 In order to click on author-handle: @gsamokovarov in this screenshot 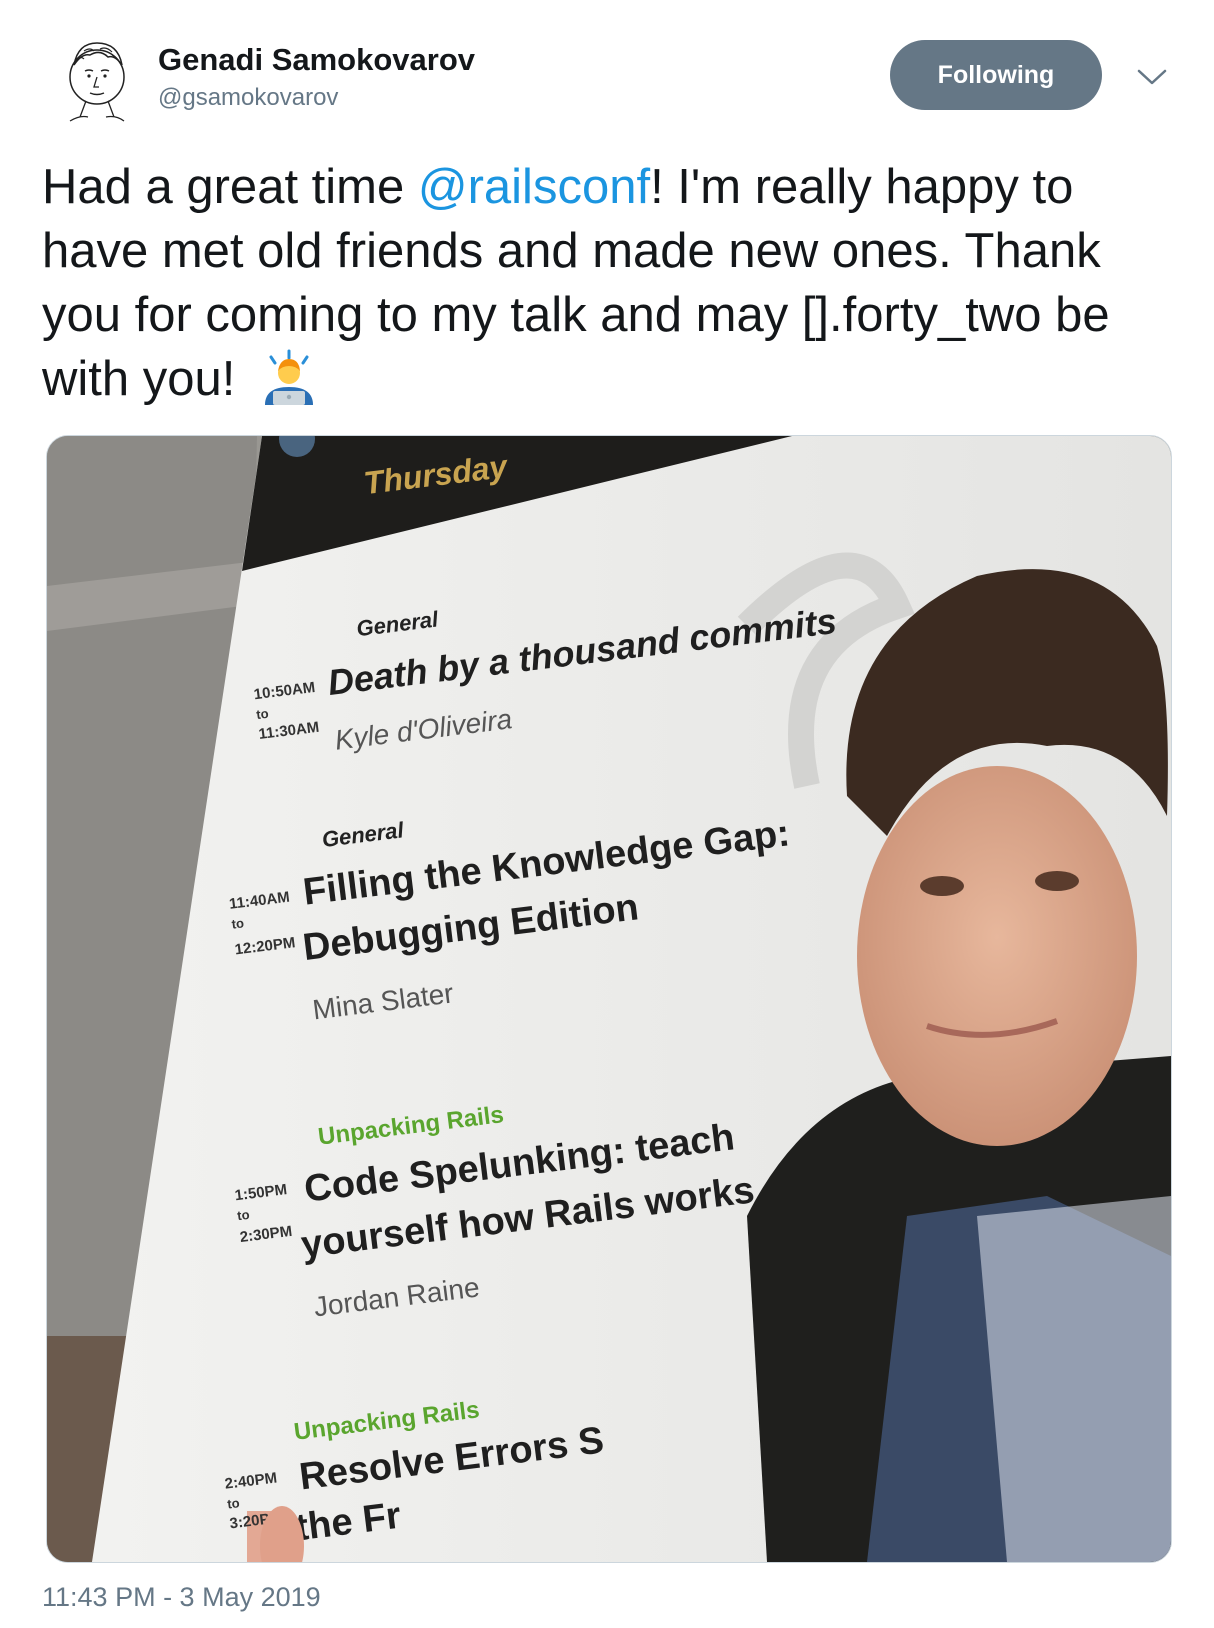, I will do `click(248, 98)`.